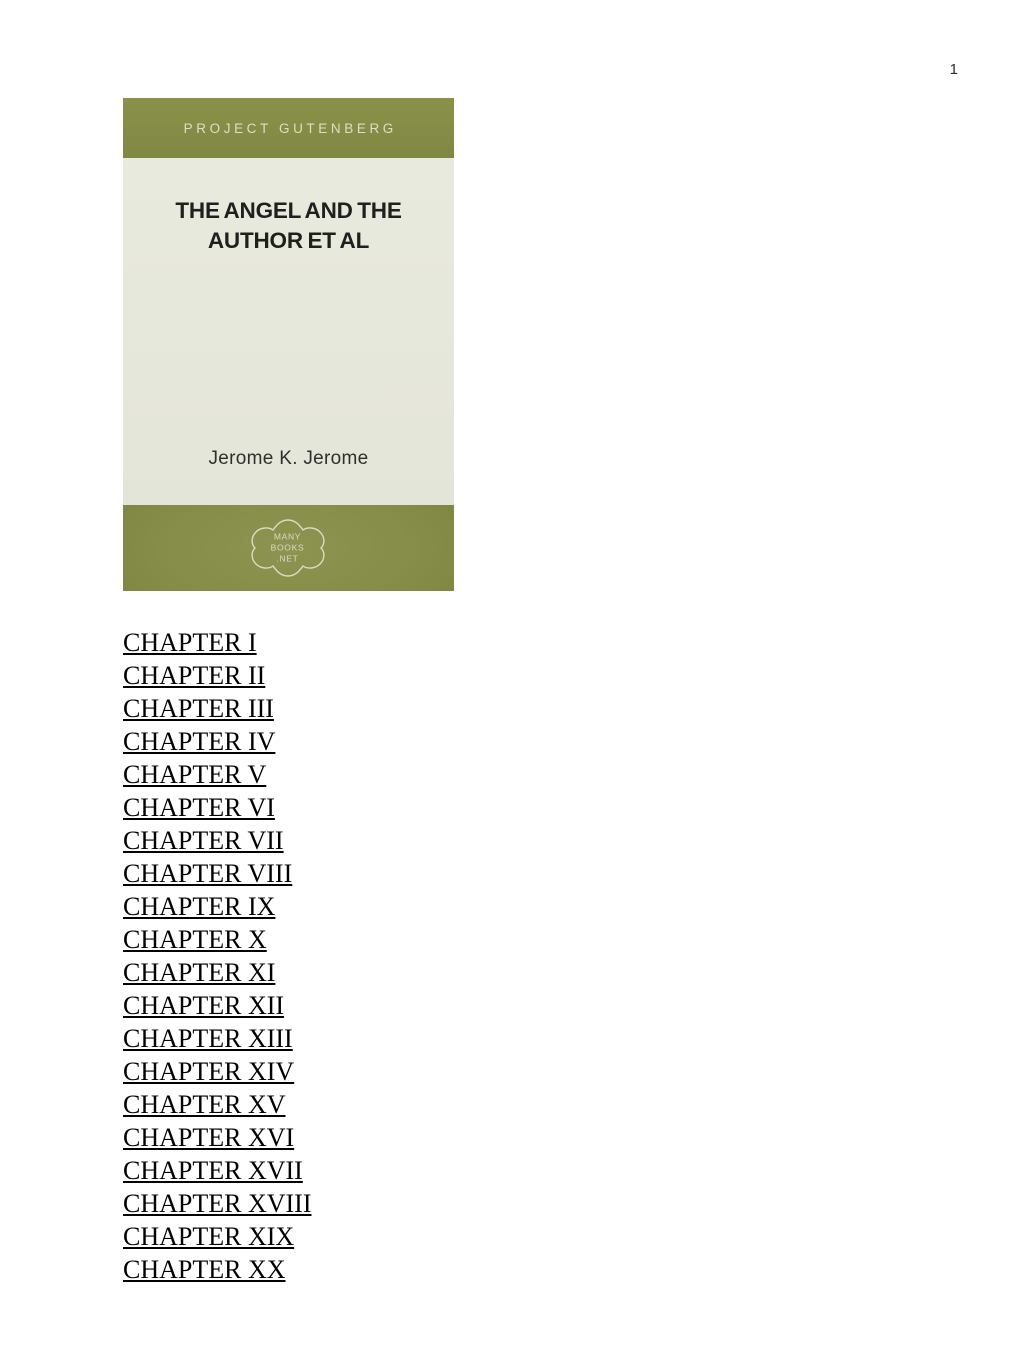 This screenshot has width=1020, height=1357. What do you see at coordinates (423, 972) in the screenshot?
I see `list-item: CHAPTER XI` at bounding box center [423, 972].